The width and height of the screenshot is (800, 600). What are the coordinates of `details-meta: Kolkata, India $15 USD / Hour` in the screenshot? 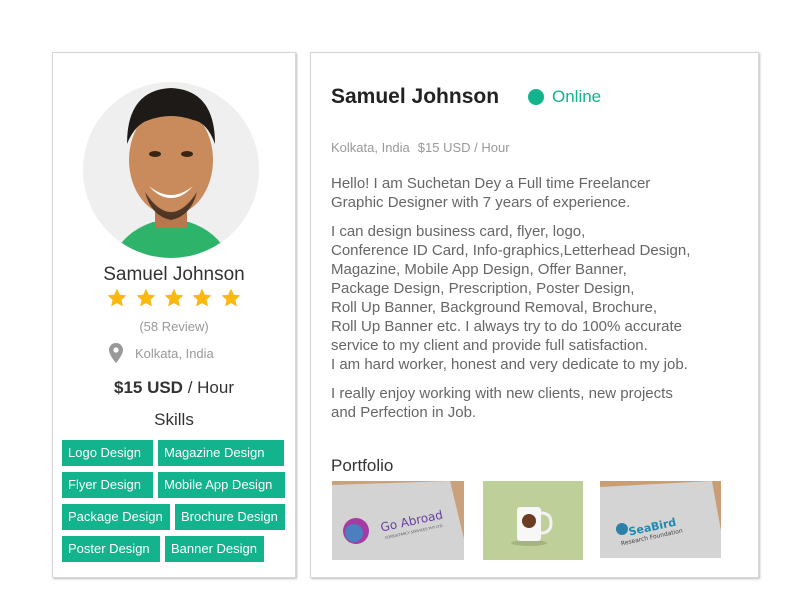 It's located at (420, 147).